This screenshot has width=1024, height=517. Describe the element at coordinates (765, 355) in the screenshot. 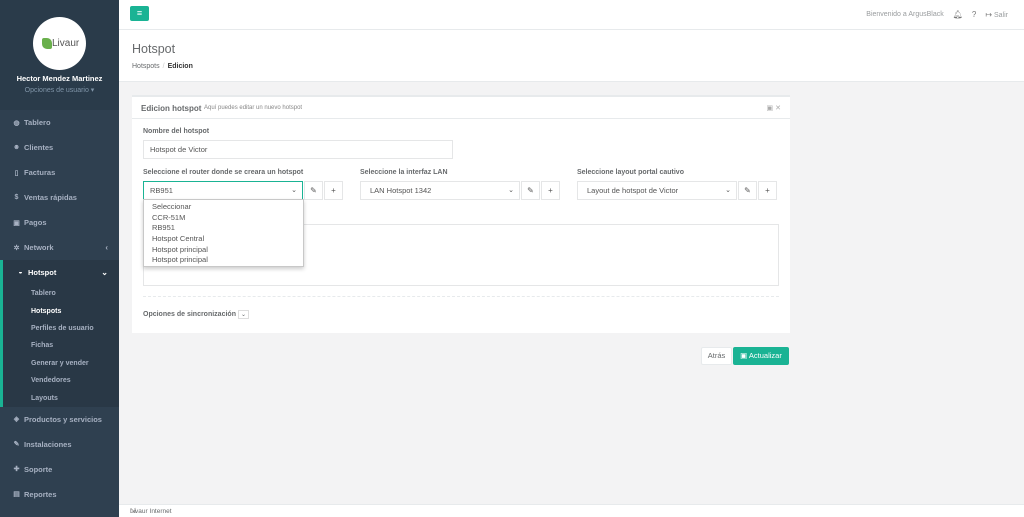

I see `update-label: Actualizar` at that location.